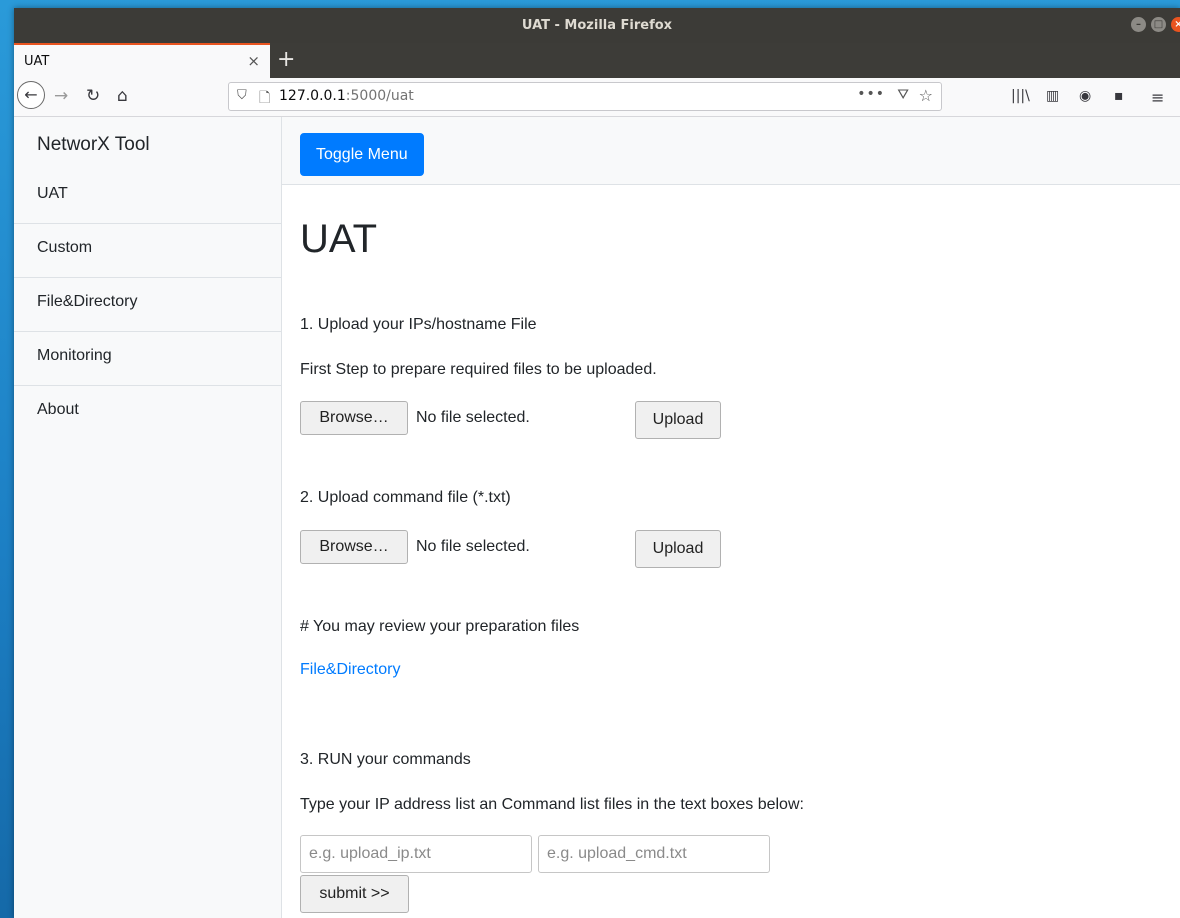 Image resolution: width=1180 pixels, height=918 pixels. Describe the element at coordinates (1020, 96) in the screenshot. I see `library-icon: |||\` at that location.